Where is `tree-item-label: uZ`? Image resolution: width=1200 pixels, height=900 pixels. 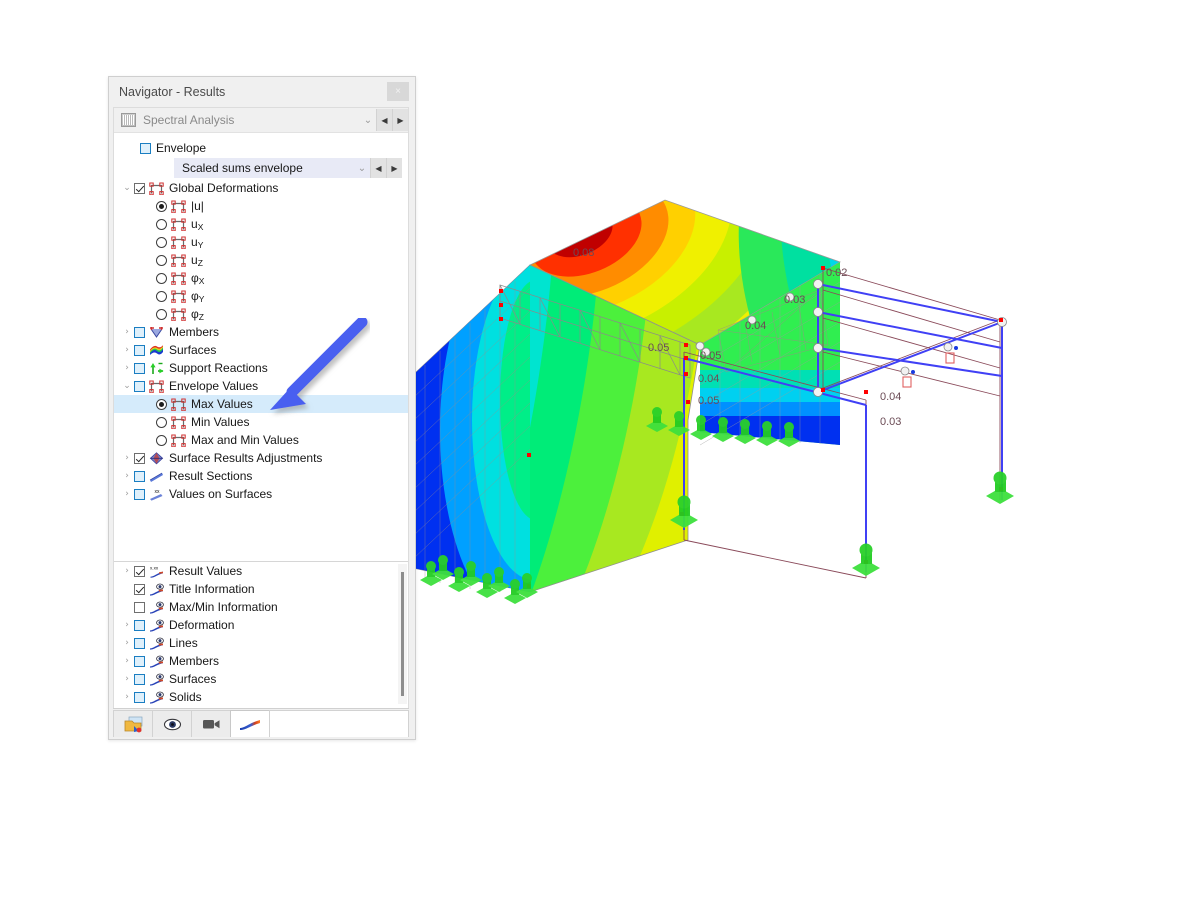
tree-item-label: uZ is located at coordinates (197, 260).